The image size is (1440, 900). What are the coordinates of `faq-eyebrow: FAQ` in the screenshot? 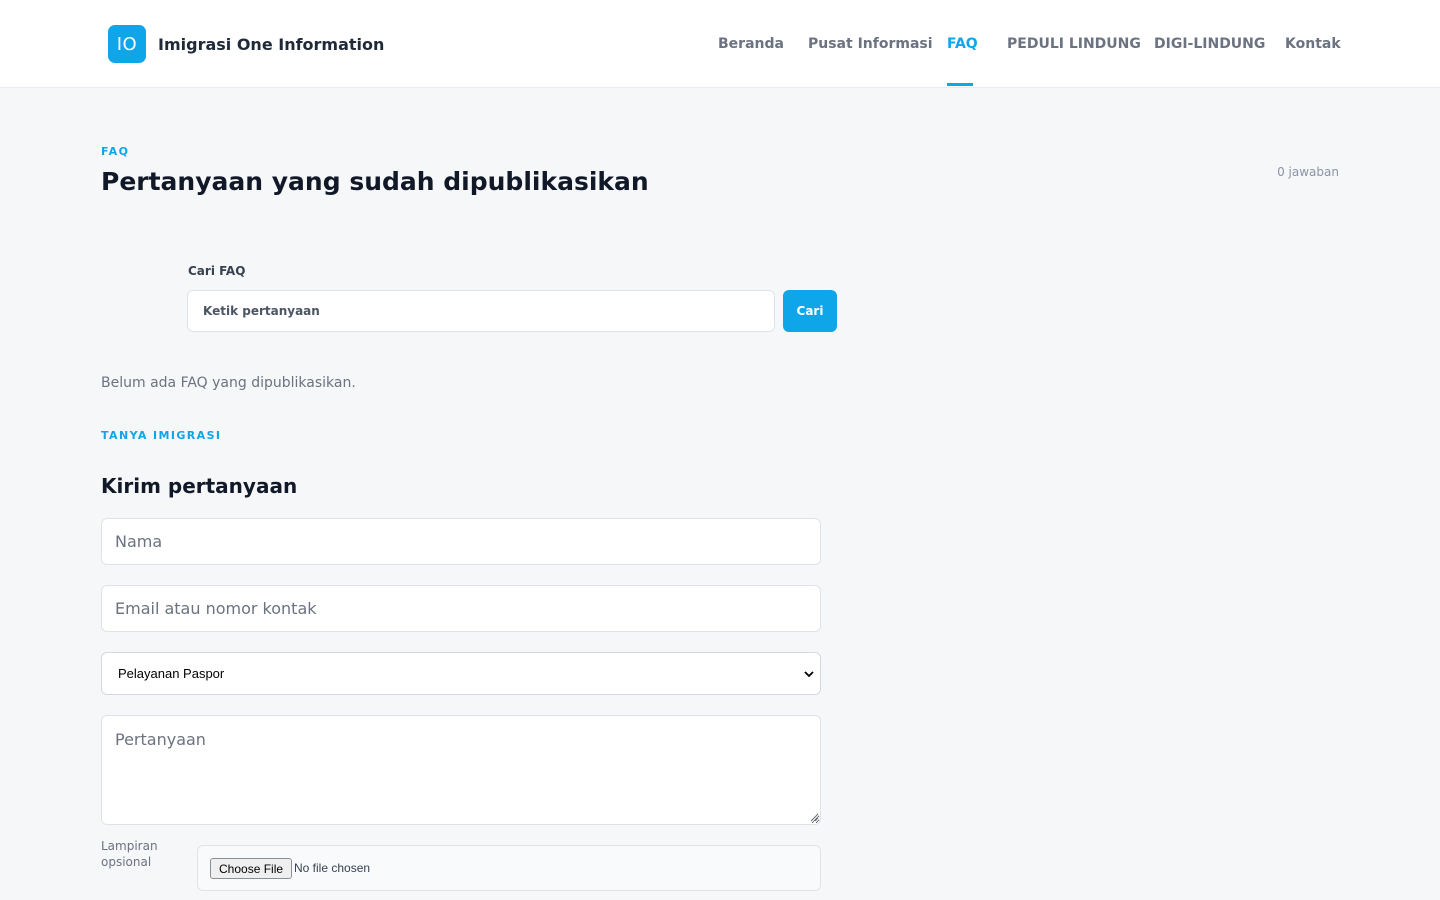 It's located at (115, 151).